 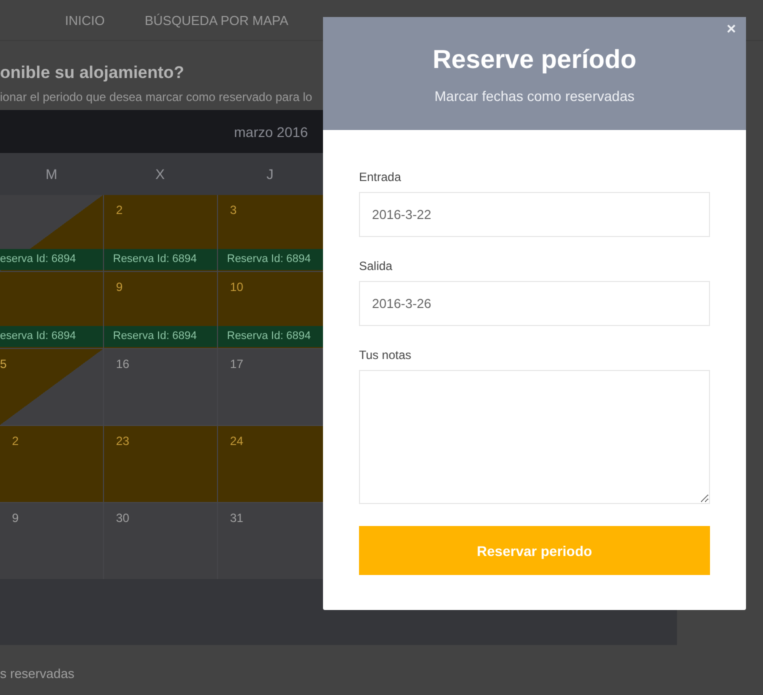 What do you see at coordinates (51, 387) in the screenshot?
I see `day-cell: 5` at bounding box center [51, 387].